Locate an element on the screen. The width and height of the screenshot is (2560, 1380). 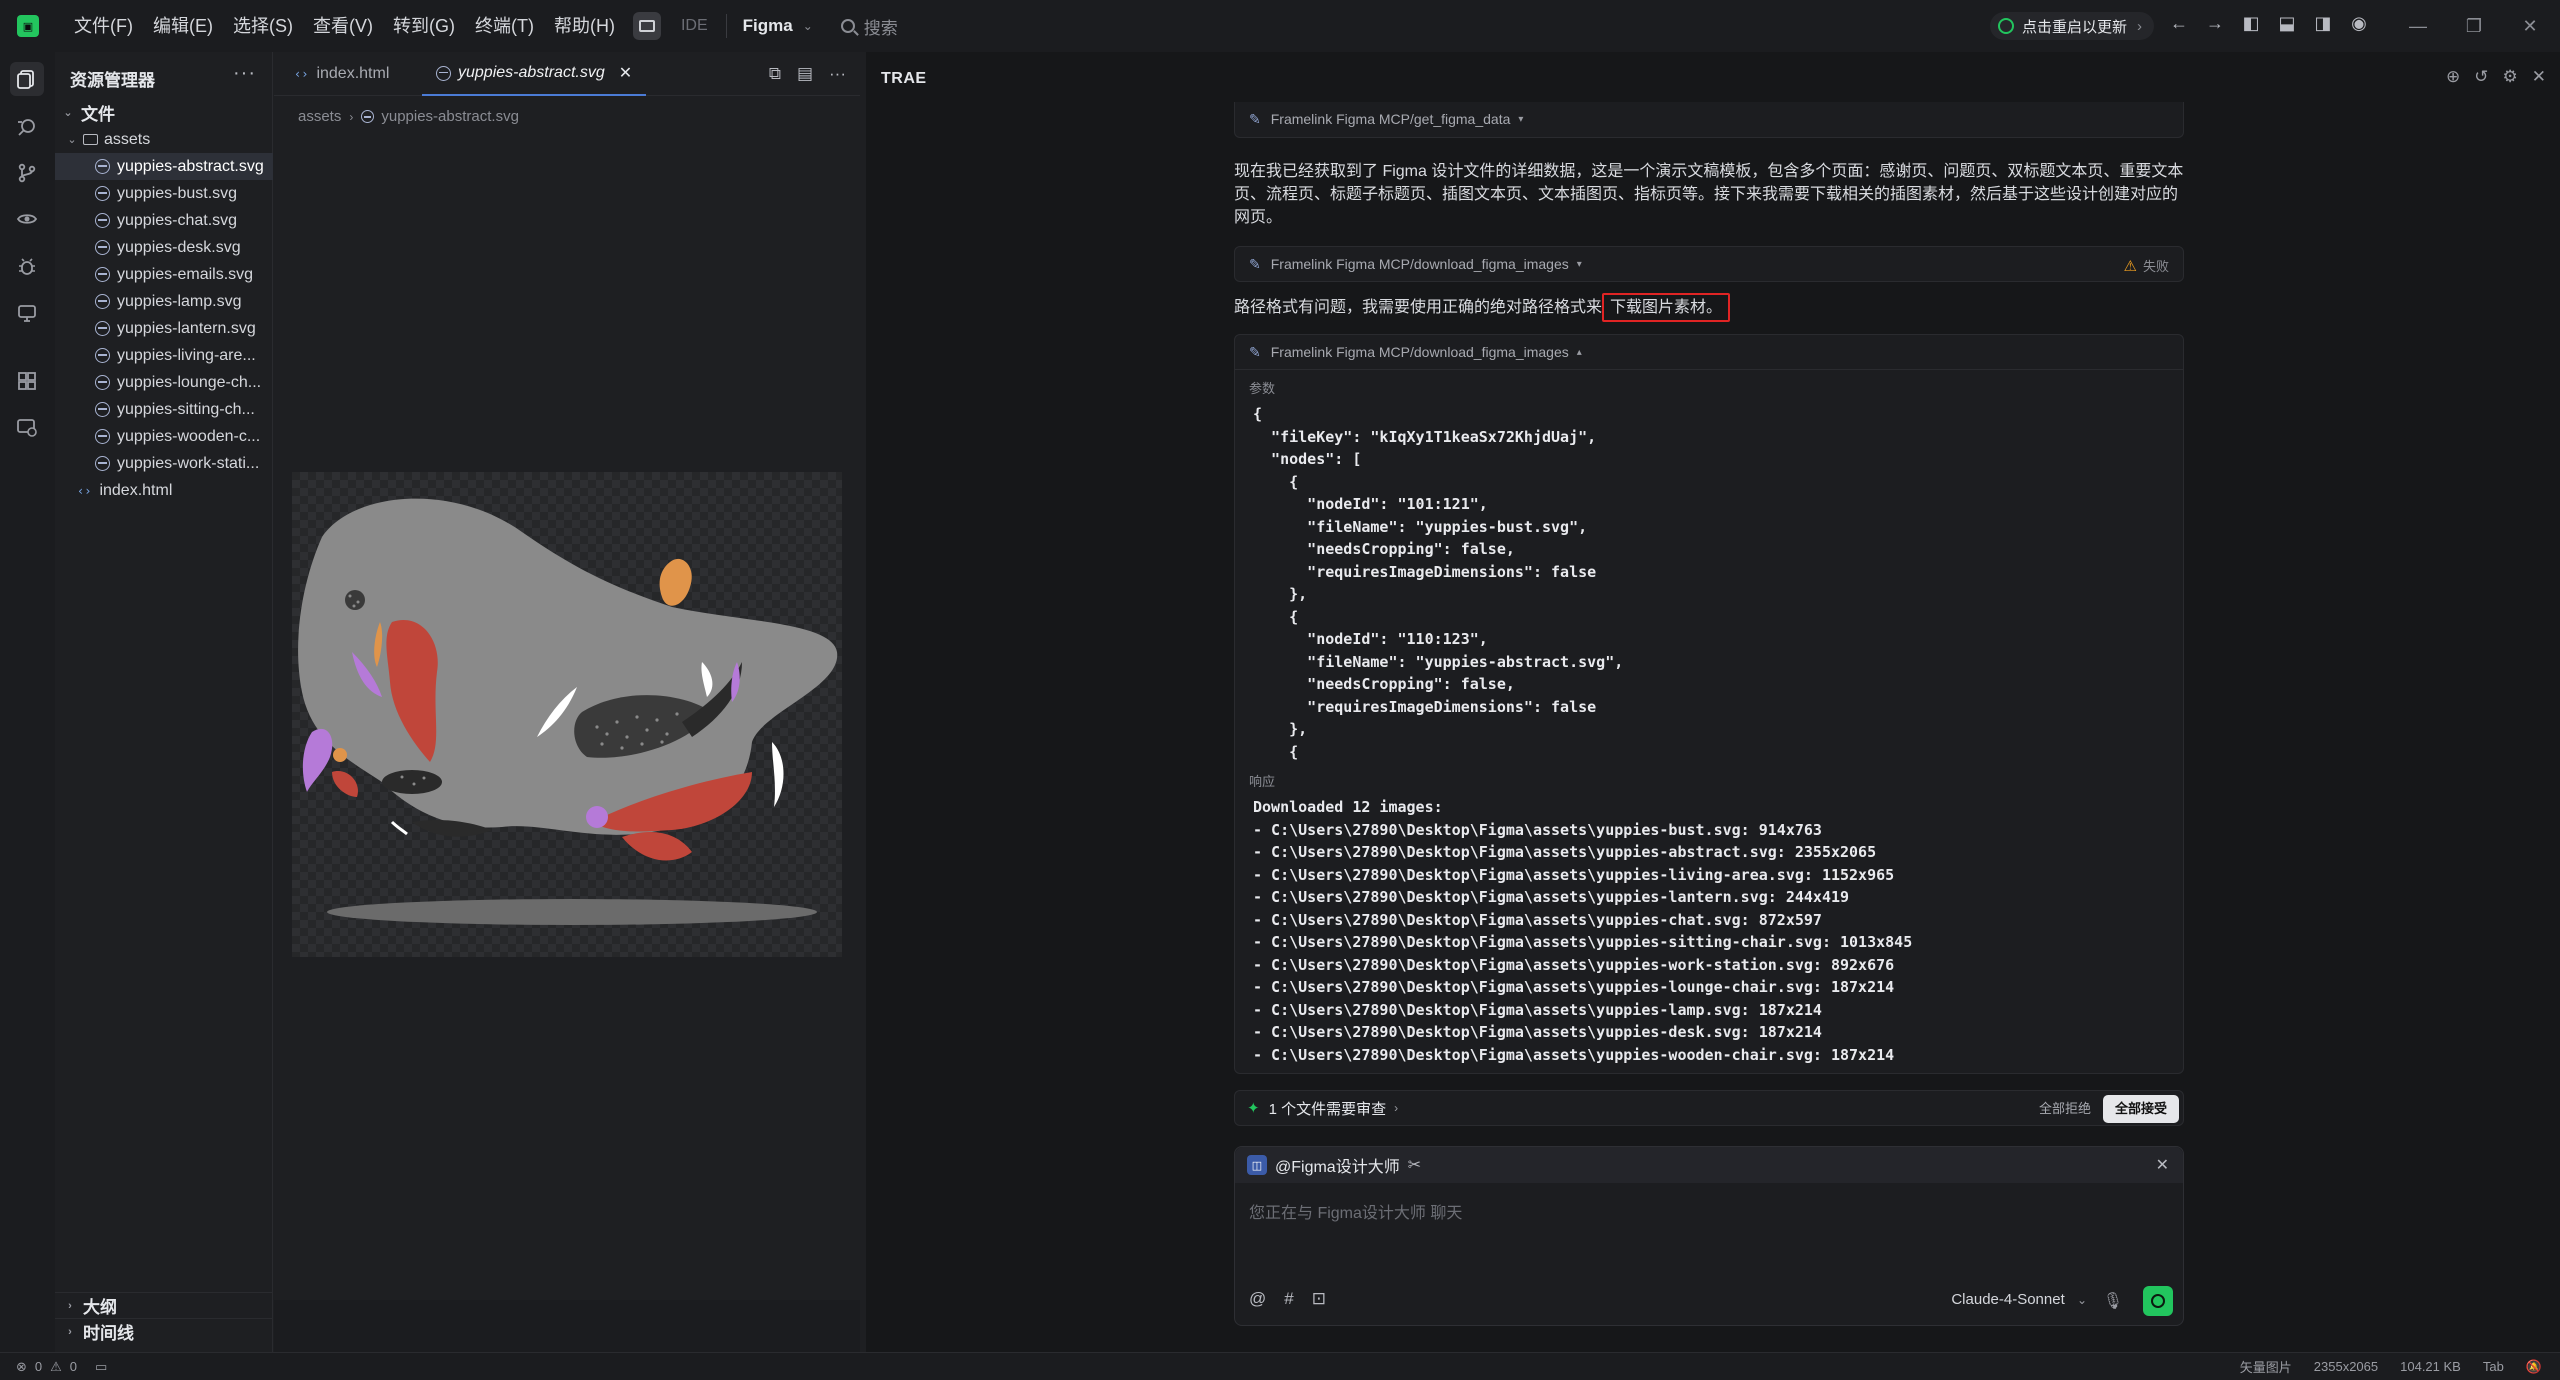
forward-arrow-icon: → is located at coordinates (2215, 23).